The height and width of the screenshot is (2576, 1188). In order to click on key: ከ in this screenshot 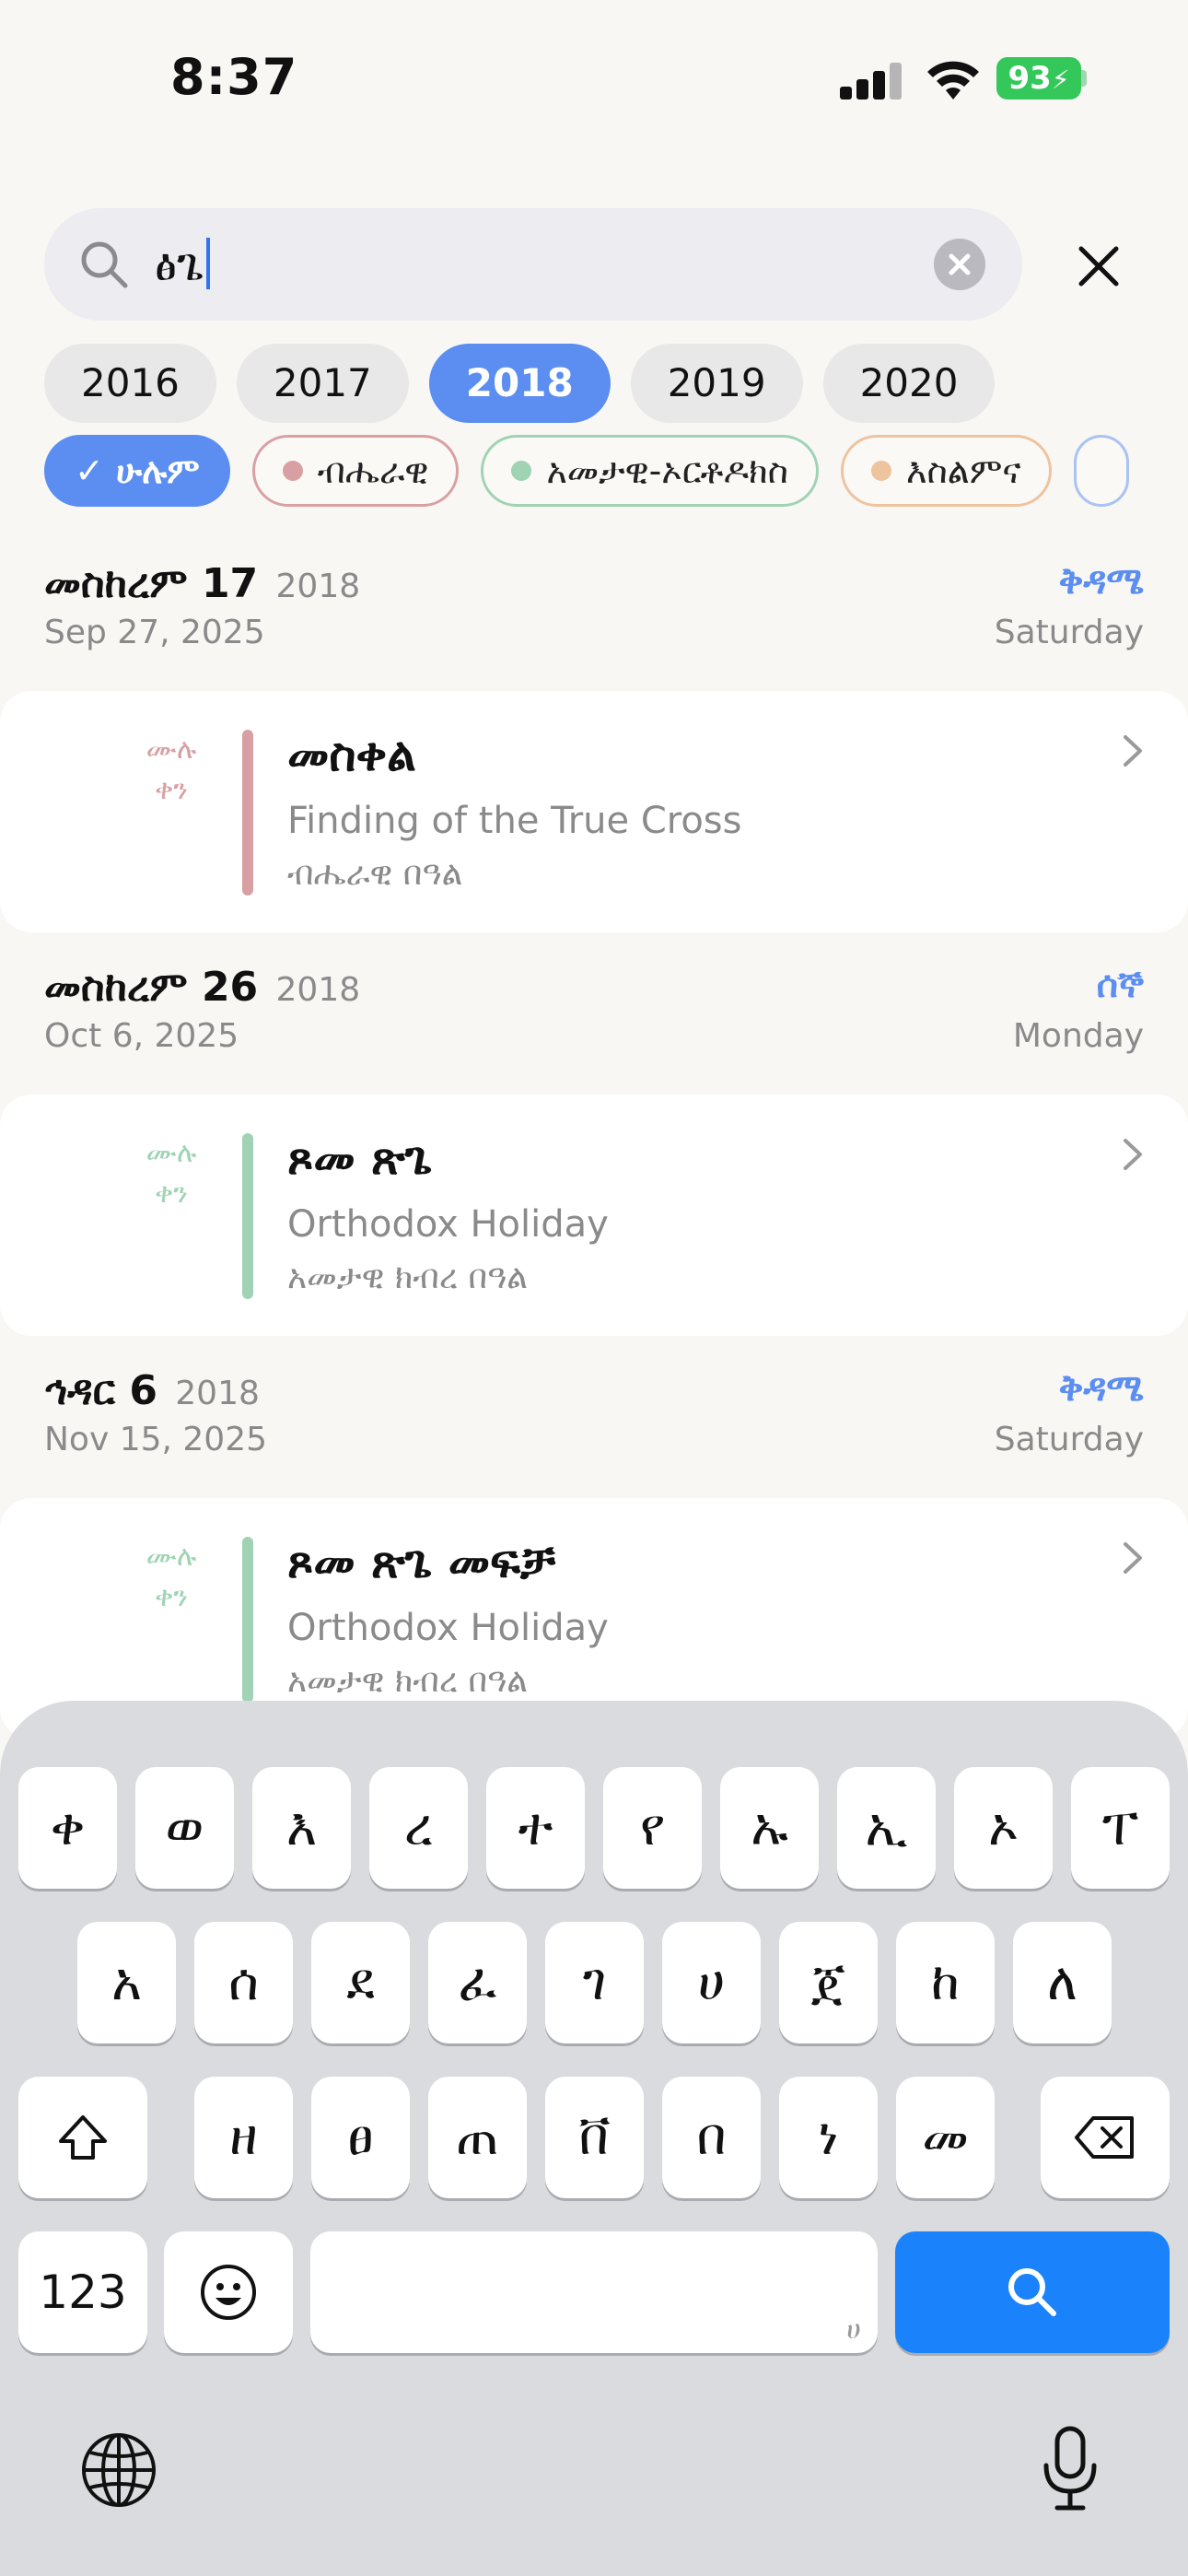, I will do `click(945, 1982)`.